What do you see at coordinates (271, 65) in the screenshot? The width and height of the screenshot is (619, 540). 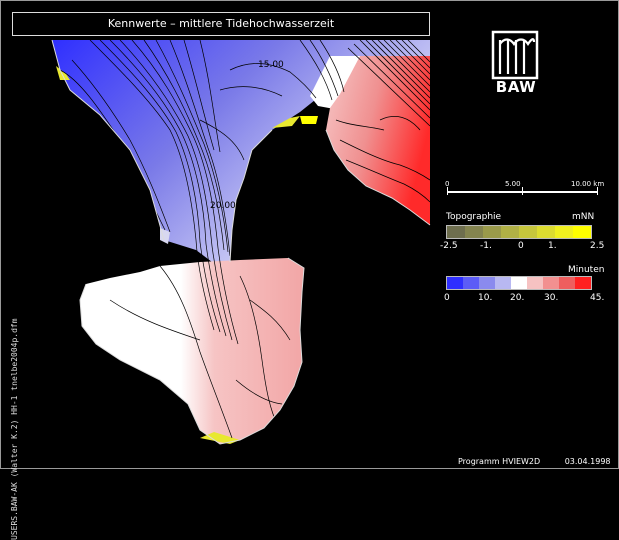 I see `contour-label-15: 15.00` at bounding box center [271, 65].